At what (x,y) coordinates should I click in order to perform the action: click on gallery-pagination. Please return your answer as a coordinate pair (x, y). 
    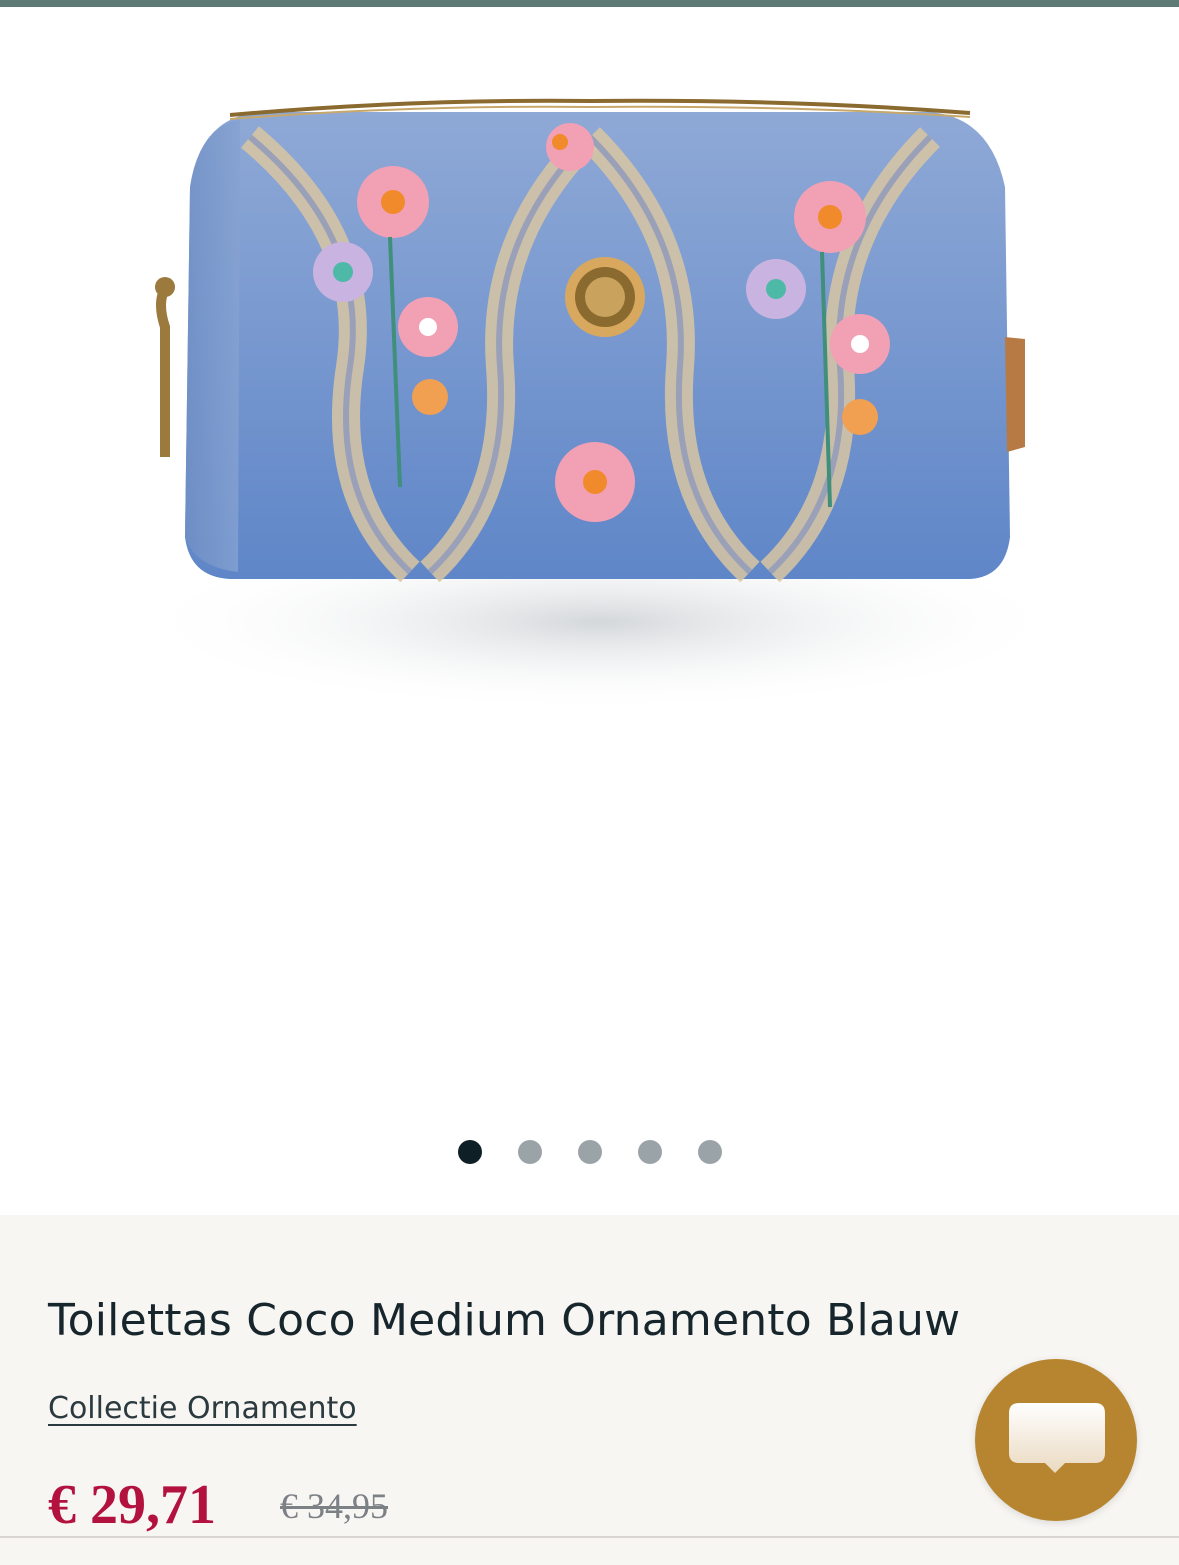
    Looking at the image, I should click on (589, 1160).